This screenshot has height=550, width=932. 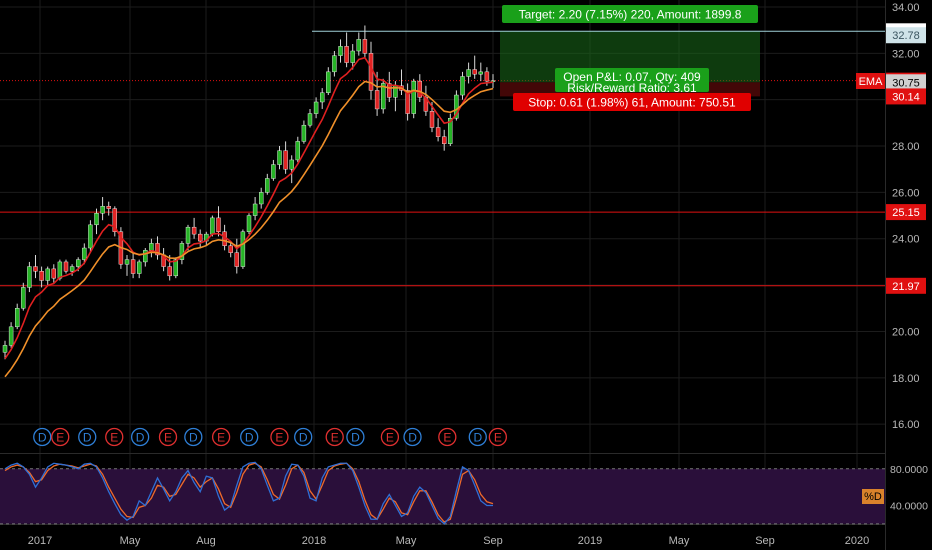 What do you see at coordinates (206, 541) in the screenshot?
I see `time-tick-label: Aug` at bounding box center [206, 541].